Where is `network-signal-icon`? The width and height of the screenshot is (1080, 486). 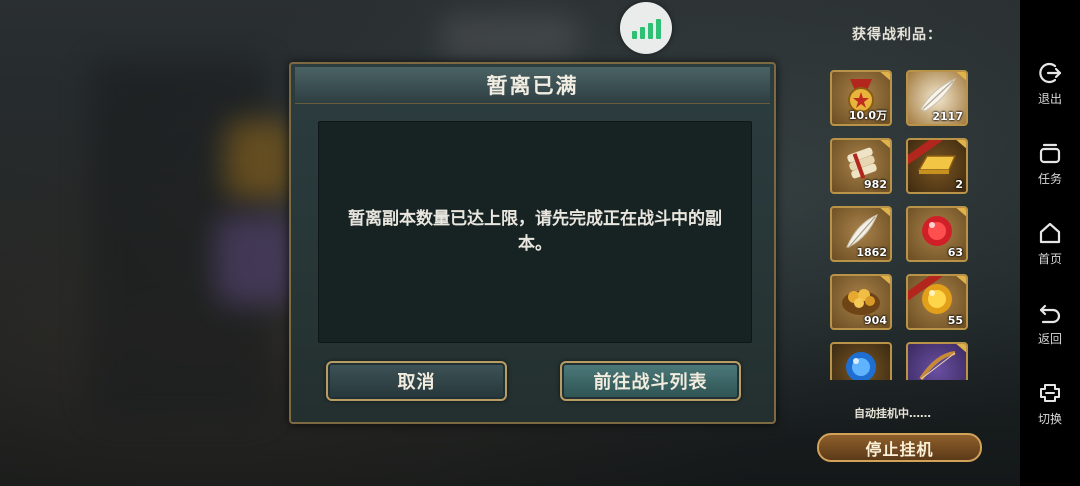
network-signal-icon is located at coordinates (646, 28).